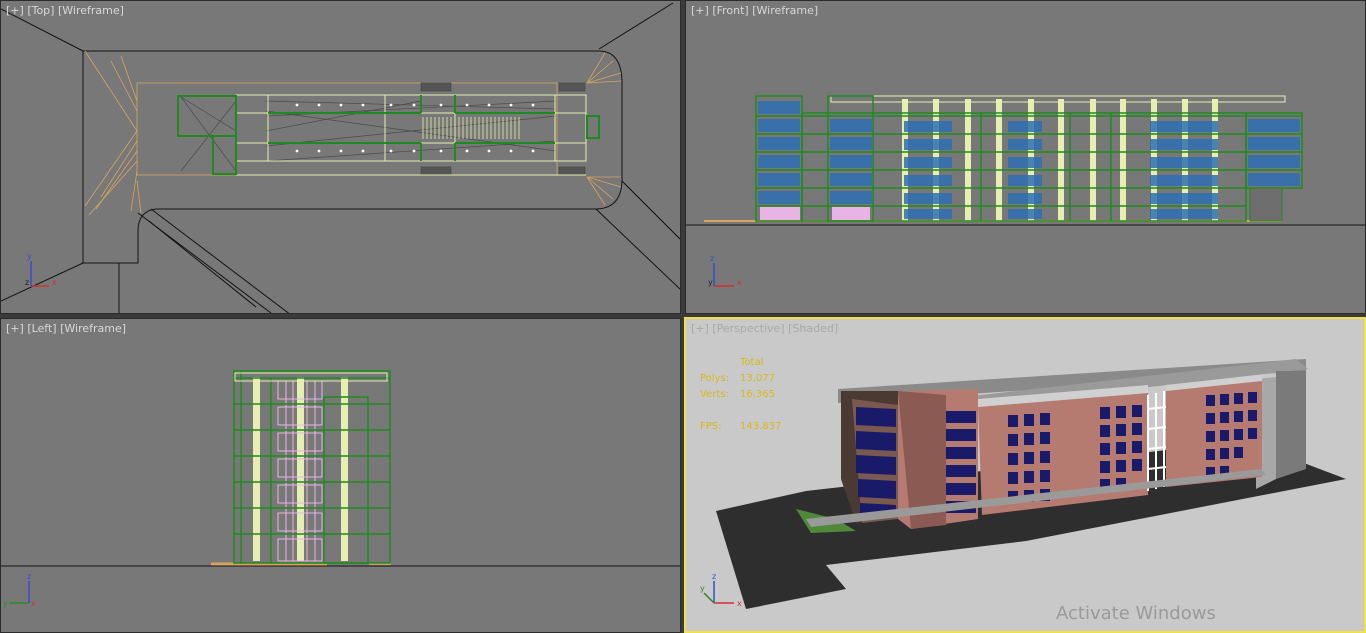  What do you see at coordinates (41, 269) in the screenshot?
I see `axis-gizmo-top: x y z` at bounding box center [41, 269].